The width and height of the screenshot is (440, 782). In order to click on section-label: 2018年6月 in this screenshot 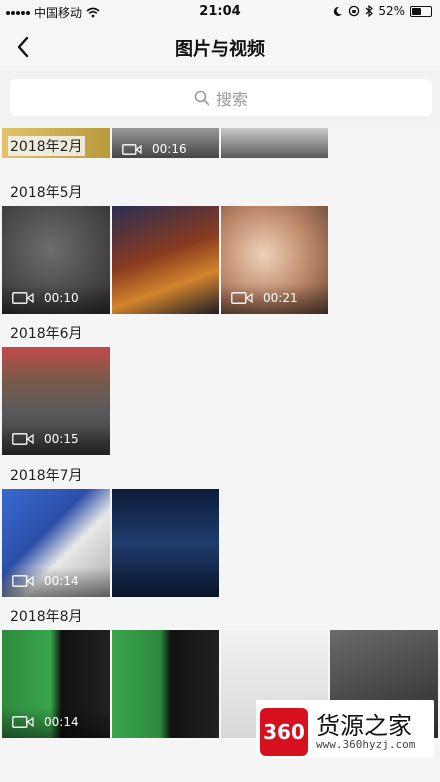, I will do `click(46, 334)`.